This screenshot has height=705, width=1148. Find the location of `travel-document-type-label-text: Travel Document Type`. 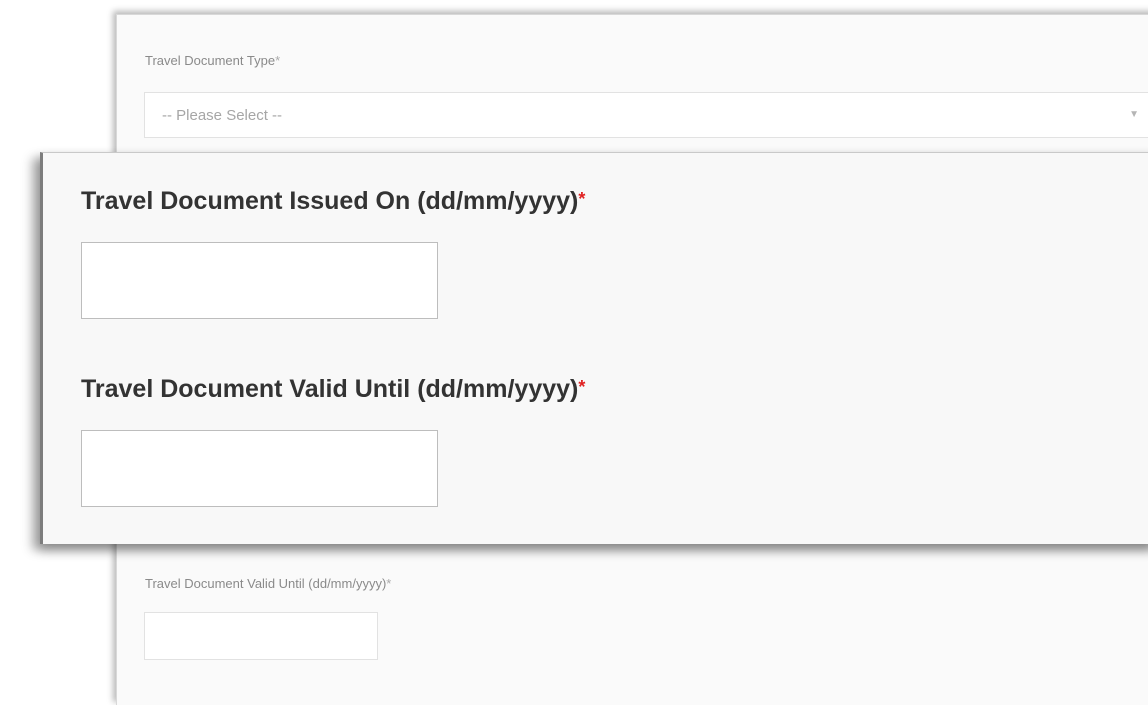

travel-document-type-label-text: Travel Document Type is located at coordinates (210, 60).